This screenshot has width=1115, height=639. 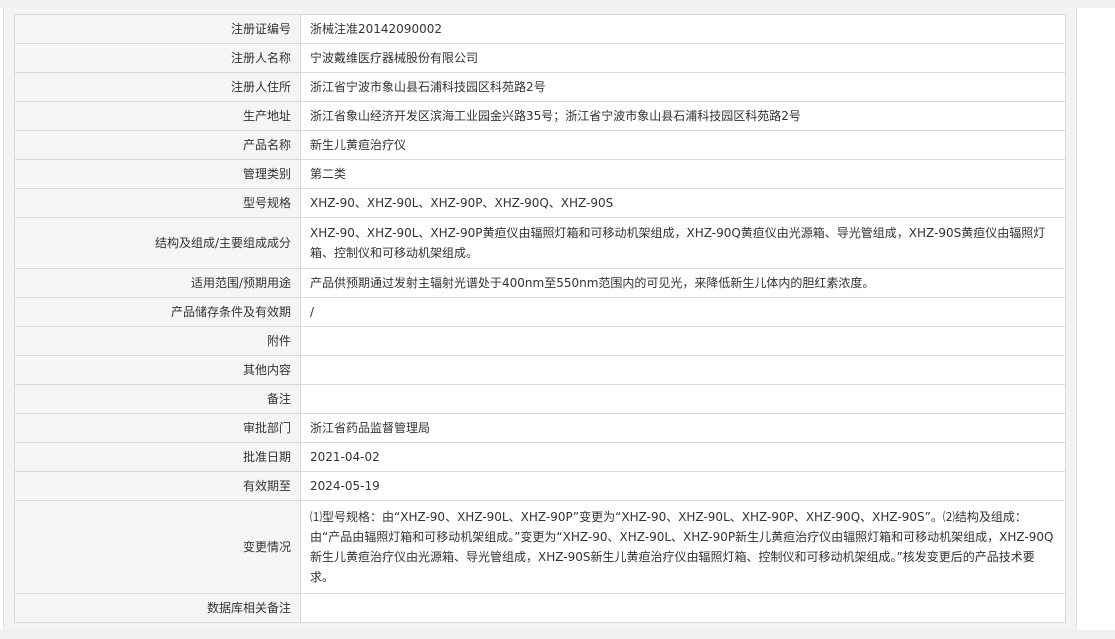 I want to click on row-registrant-name: 注册人名称 宁波戴维医疗器械股份有限公司, so click(x=540, y=58).